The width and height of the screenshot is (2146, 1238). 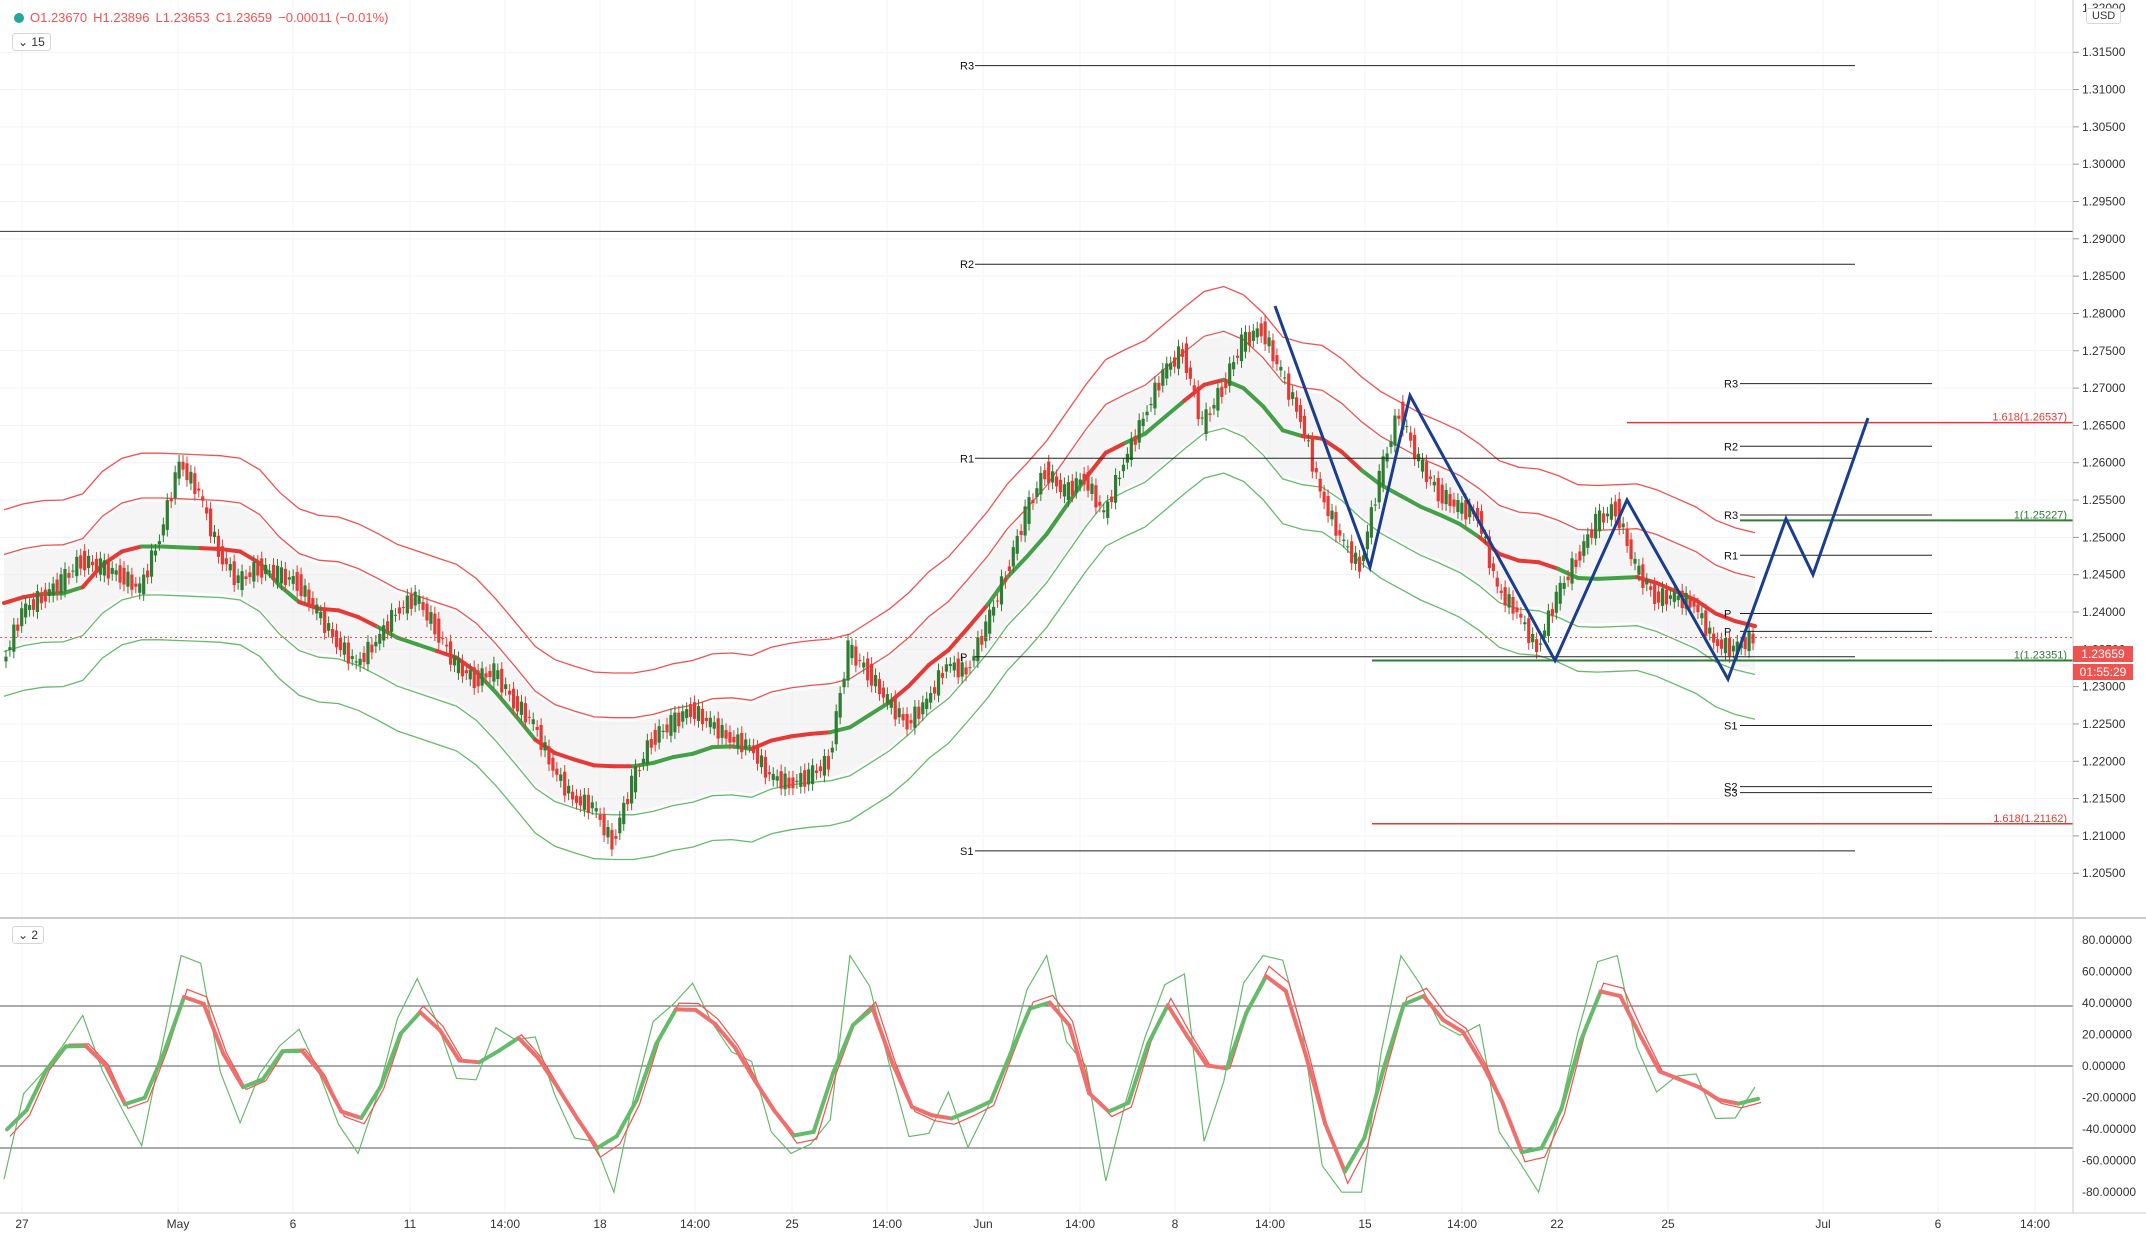 What do you see at coordinates (2040, 515) in the screenshot?
I see `fib-label: 1(1.25227)` at bounding box center [2040, 515].